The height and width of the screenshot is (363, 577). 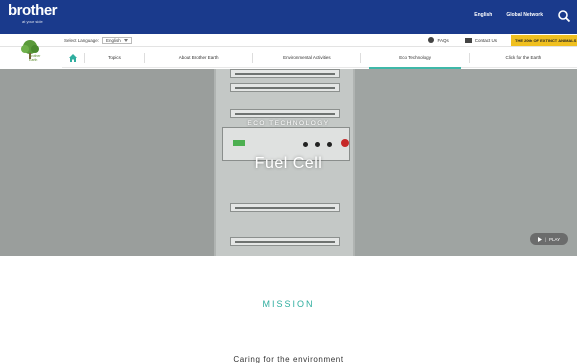 What do you see at coordinates (524, 15) in the screenshot?
I see `global-network-link: Global Network` at bounding box center [524, 15].